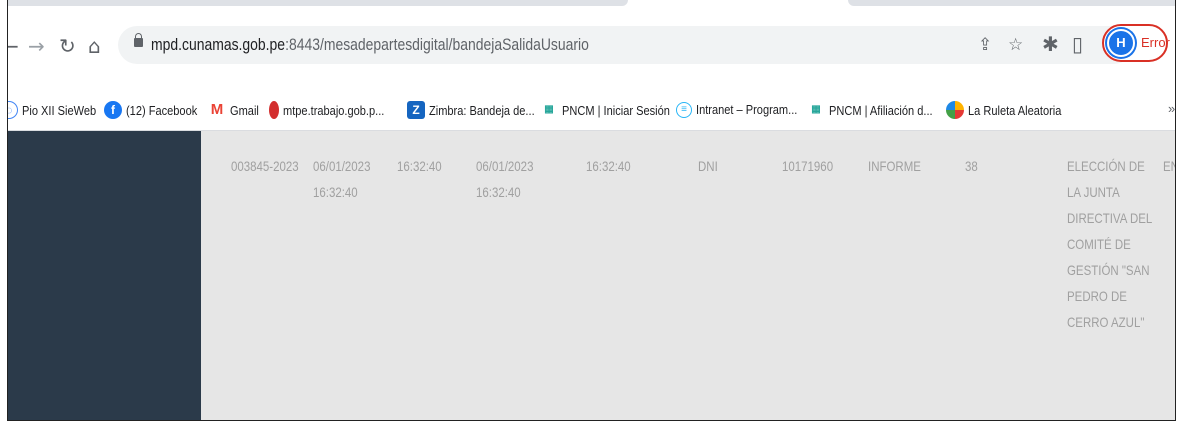  I want to click on cell-fecha-registro: 06/01/2023 16:32:40, so click(341, 179).